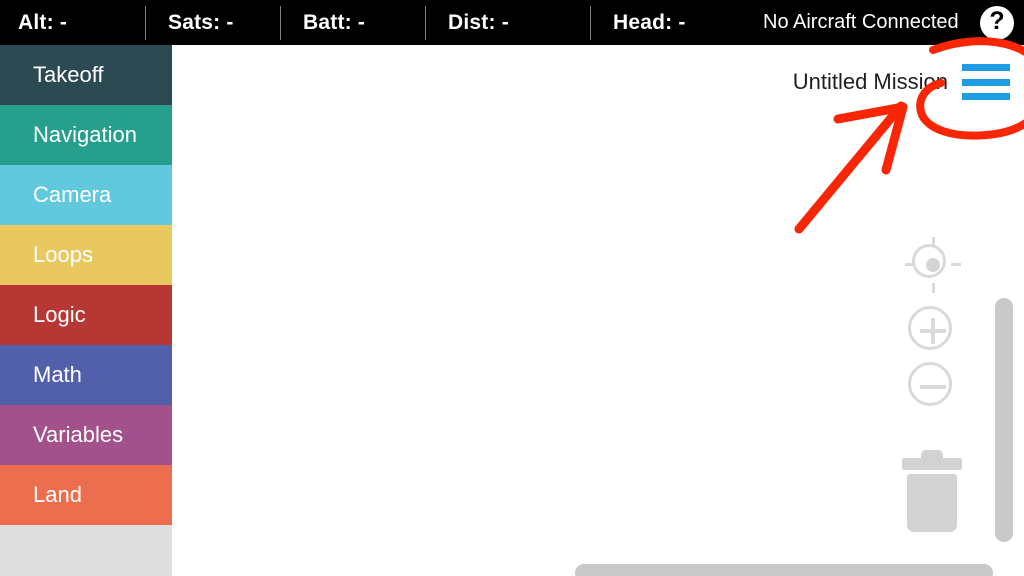 This screenshot has height=576, width=1024. What do you see at coordinates (930, 384) in the screenshot?
I see `zoom-out-ring` at bounding box center [930, 384].